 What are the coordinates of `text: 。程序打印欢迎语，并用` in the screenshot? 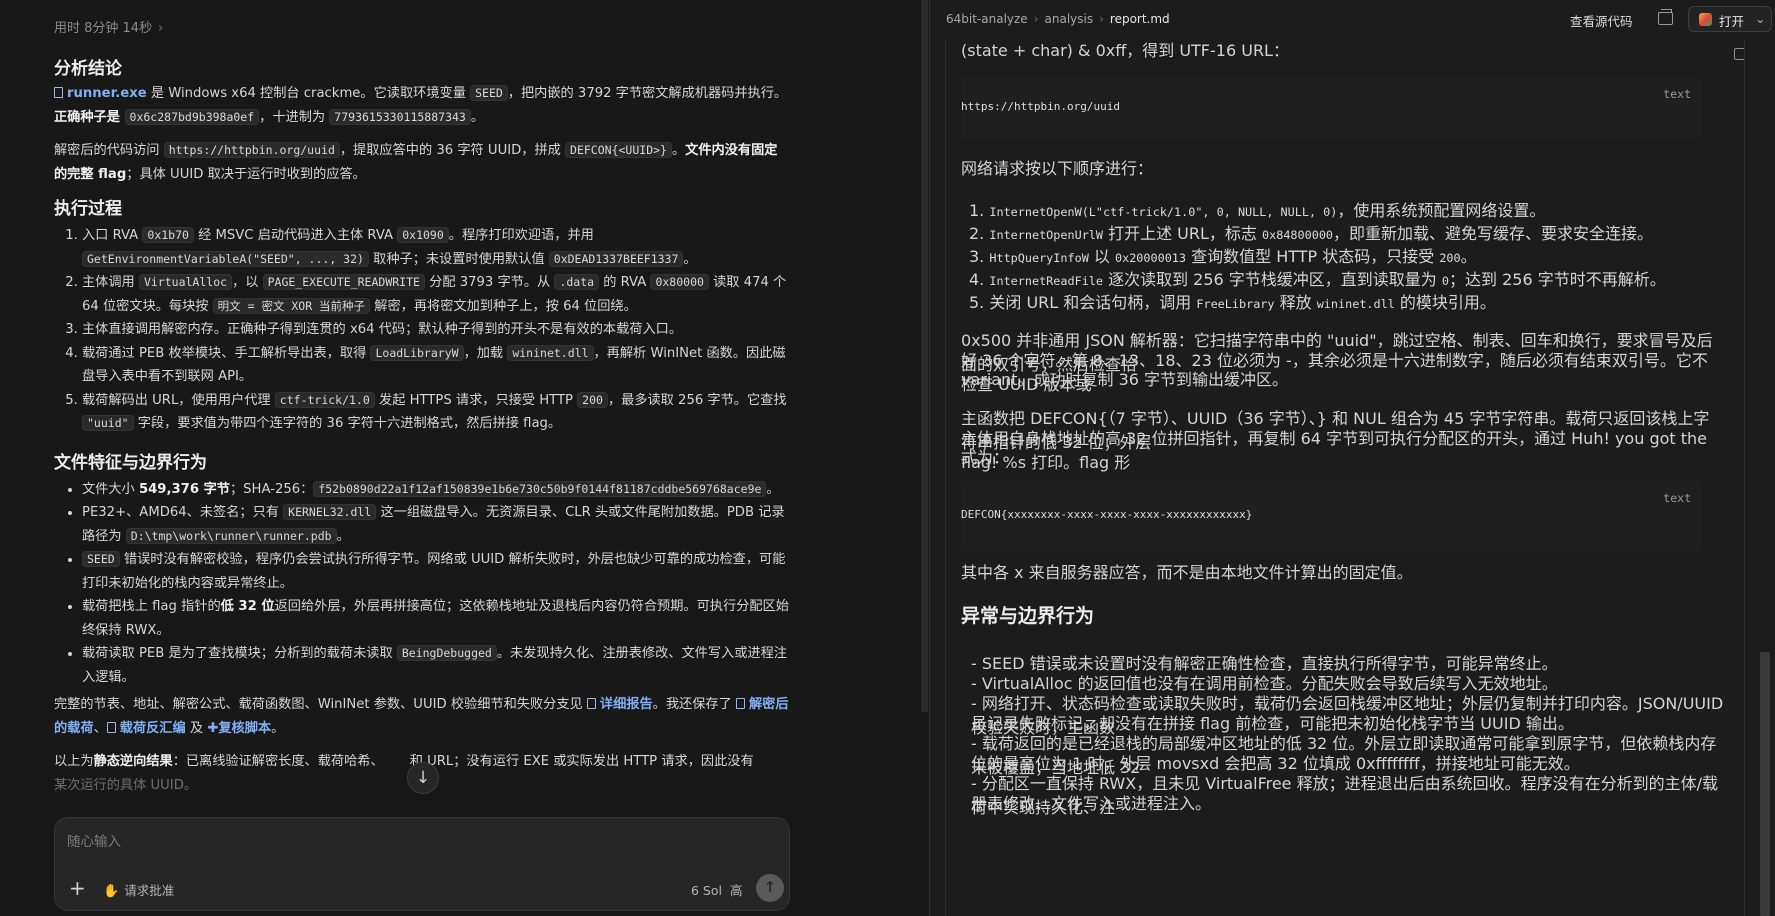 It's located at (521, 235).